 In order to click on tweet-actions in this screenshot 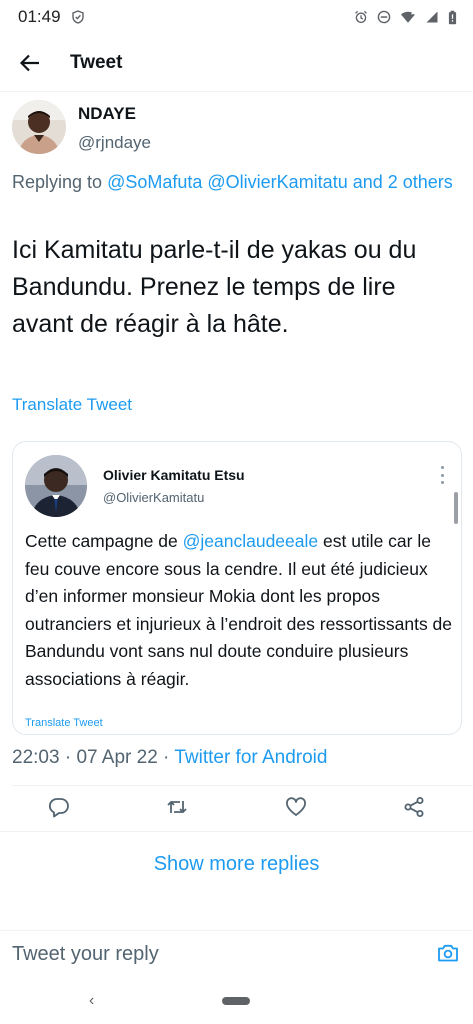, I will do `click(236, 808)`.